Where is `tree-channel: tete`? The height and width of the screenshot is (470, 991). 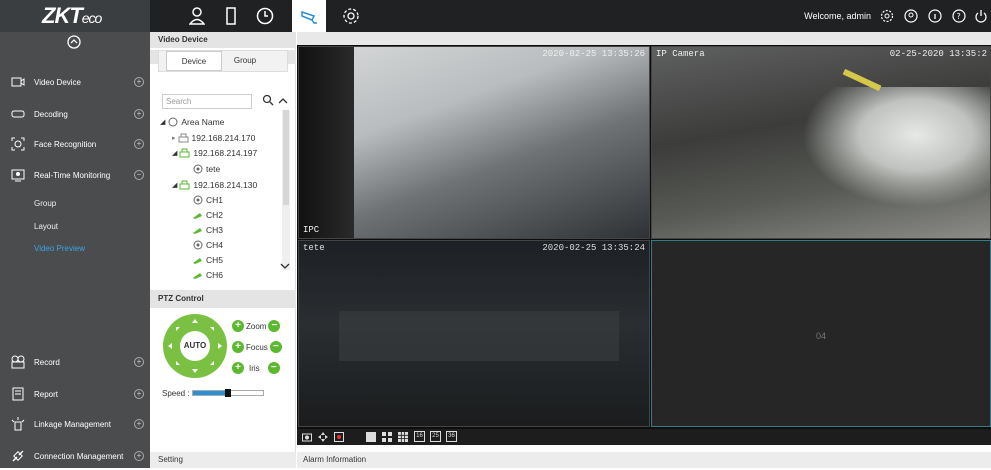
tree-channel: tete is located at coordinates (206, 169).